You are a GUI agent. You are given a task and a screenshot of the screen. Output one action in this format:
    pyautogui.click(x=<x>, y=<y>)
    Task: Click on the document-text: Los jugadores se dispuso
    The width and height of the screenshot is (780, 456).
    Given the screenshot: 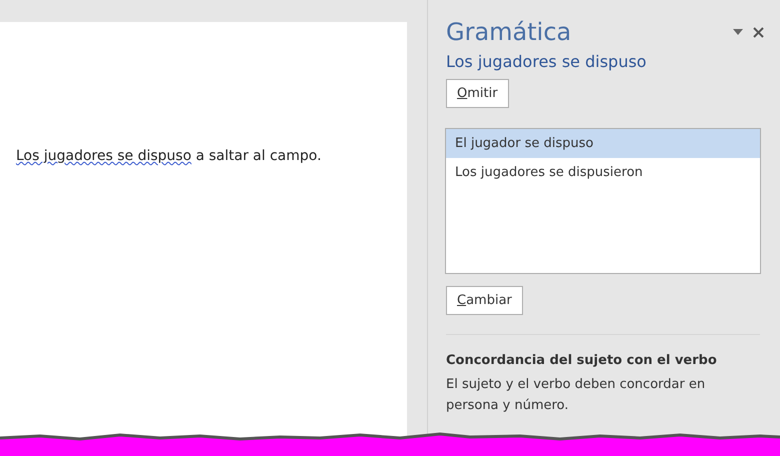 What is the action you would take?
    pyautogui.click(x=104, y=156)
    